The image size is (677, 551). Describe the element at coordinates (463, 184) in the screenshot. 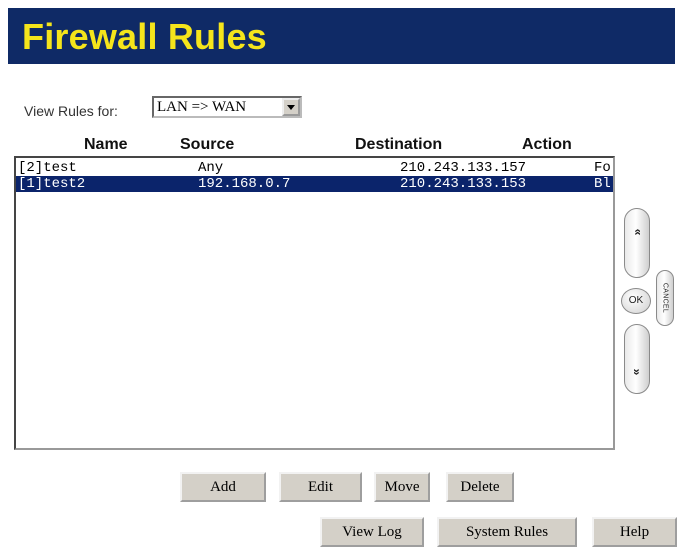

I see `rule-destination: 210.243.133.153` at that location.